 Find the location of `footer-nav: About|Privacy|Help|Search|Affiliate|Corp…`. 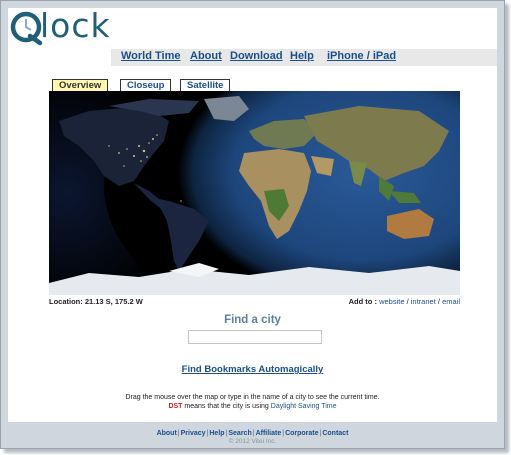

footer-nav: About|Privacy|Help|Search|Affiliate|Corp… is located at coordinates (252, 433).